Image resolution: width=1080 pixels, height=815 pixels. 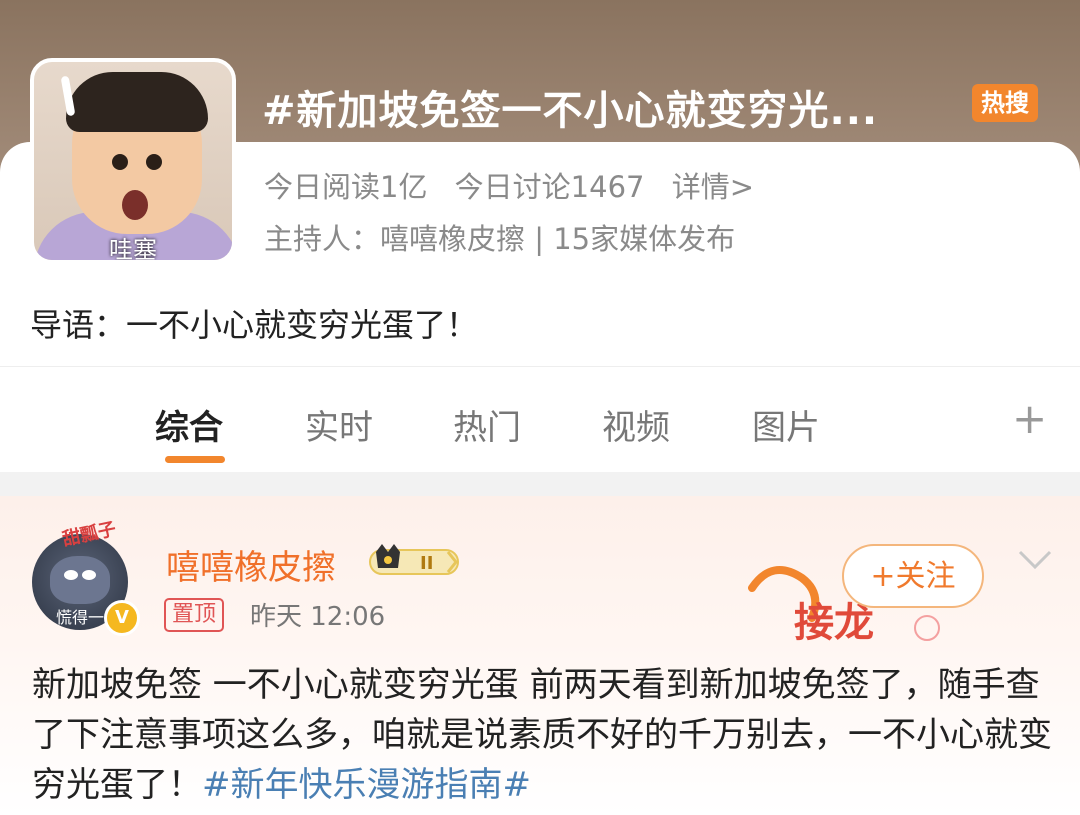 What do you see at coordinates (540, 484) in the screenshot?
I see `section-gap` at bounding box center [540, 484].